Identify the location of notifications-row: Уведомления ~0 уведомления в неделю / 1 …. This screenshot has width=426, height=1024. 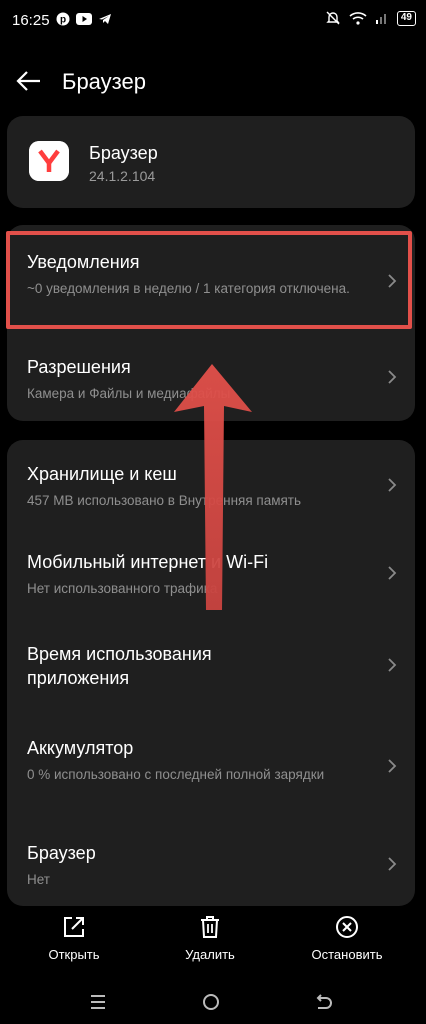
(211, 277).